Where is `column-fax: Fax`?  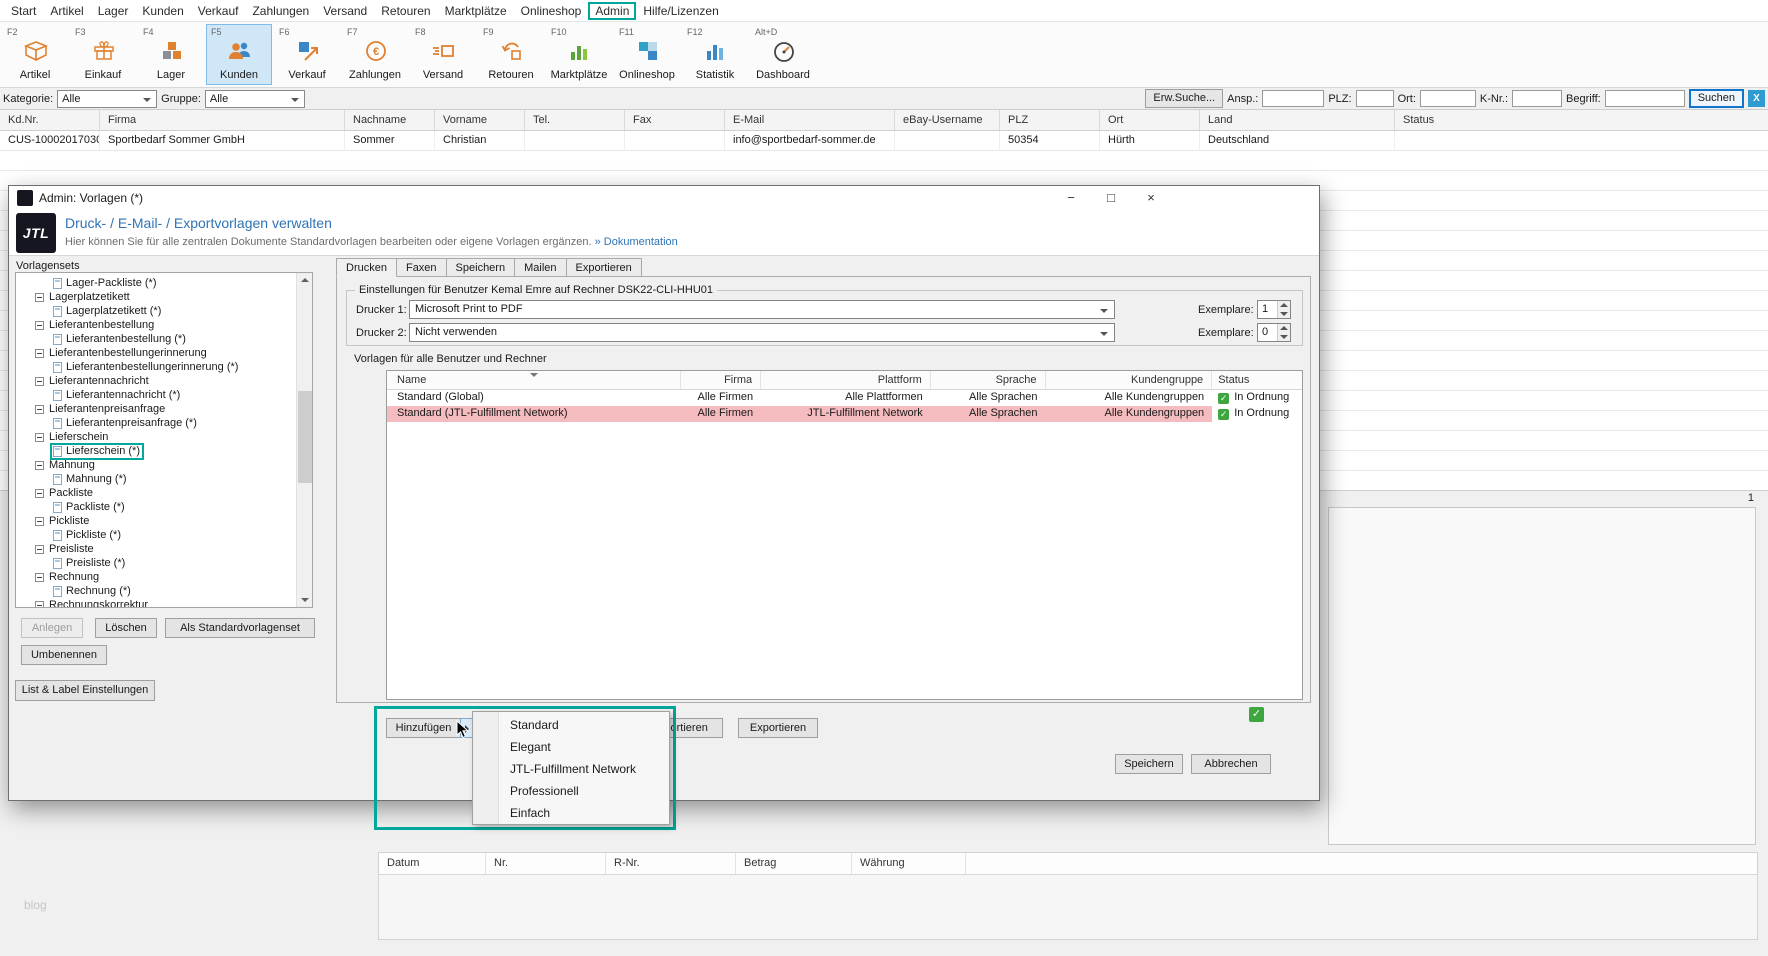
column-fax: Fax is located at coordinates (675, 120).